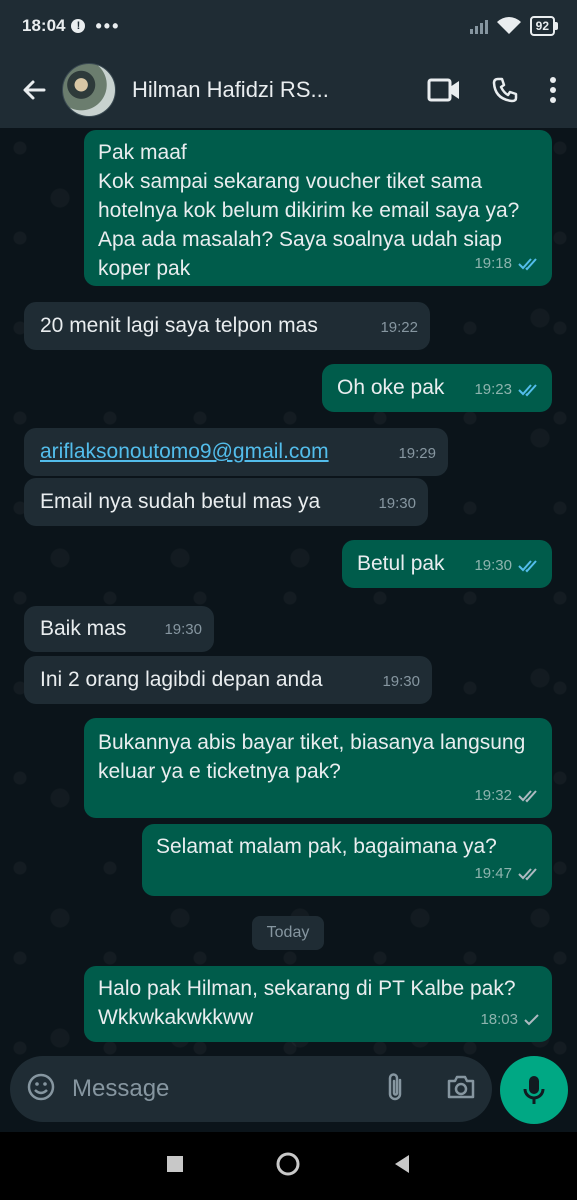 This screenshot has height=1200, width=577. What do you see at coordinates (499, 1019) in the screenshot?
I see `message-time: 18:03` at bounding box center [499, 1019].